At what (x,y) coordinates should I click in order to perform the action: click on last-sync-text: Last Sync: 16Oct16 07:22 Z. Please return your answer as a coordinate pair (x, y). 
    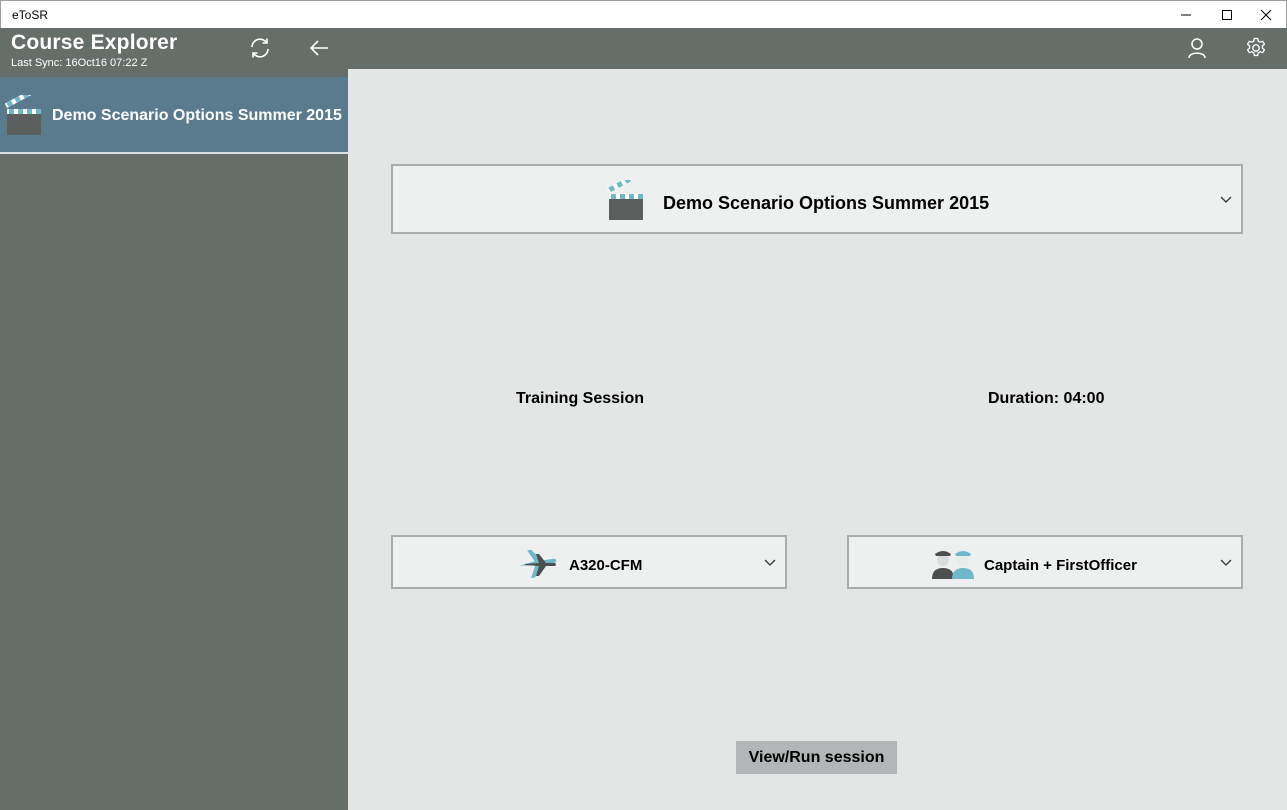
    Looking at the image, I should click on (79, 63).